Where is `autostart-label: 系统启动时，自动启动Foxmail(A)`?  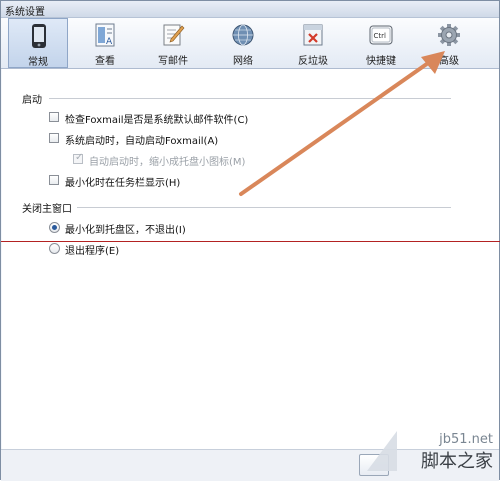
autostart-label: 系统启动时，自动启动Foxmail(A) is located at coordinates (142, 141).